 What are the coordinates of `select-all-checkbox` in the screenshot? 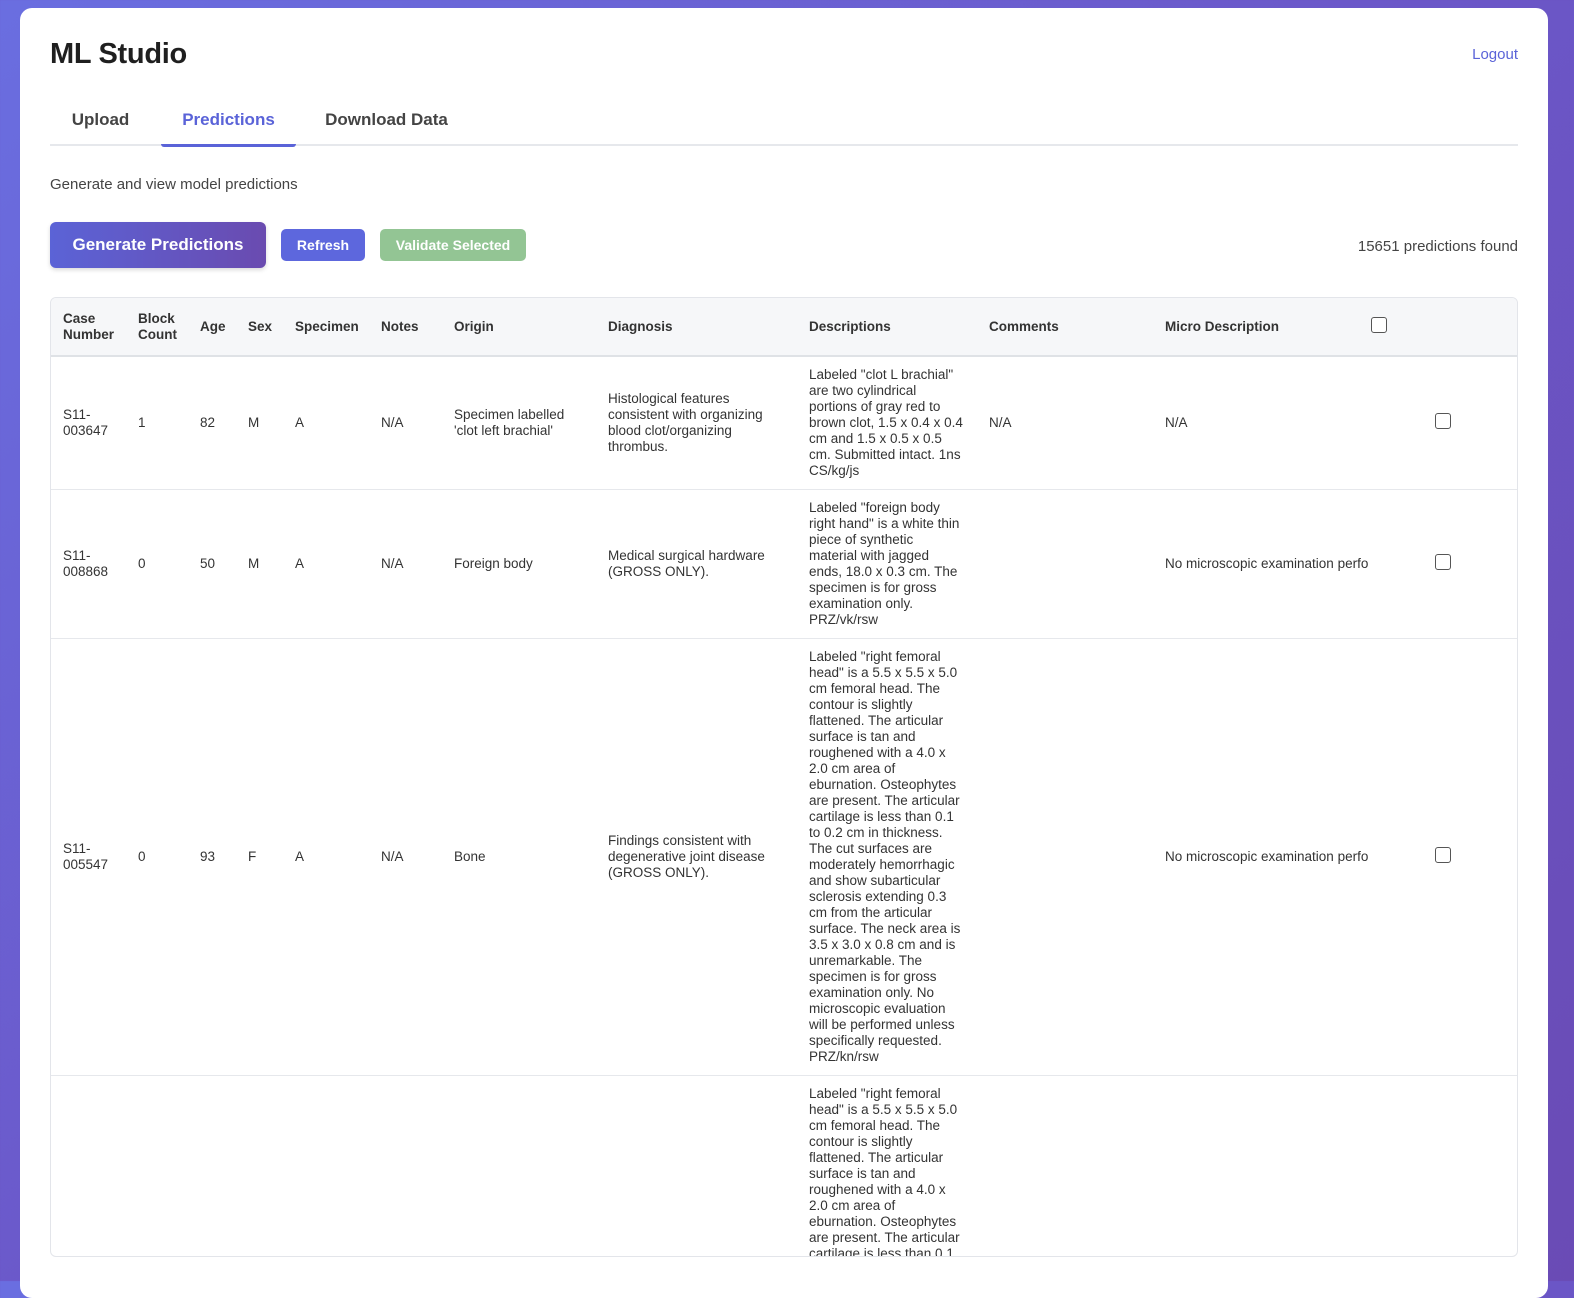 It's located at (1379, 324).